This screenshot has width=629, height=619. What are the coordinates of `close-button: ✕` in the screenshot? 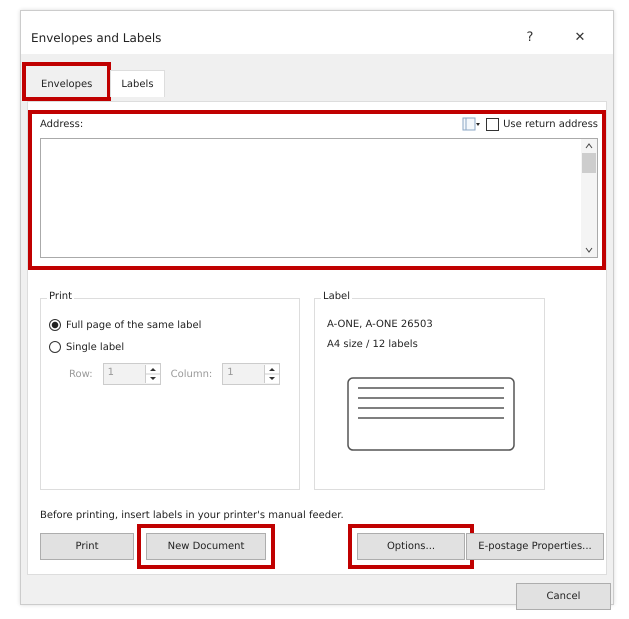 It's located at (580, 37).